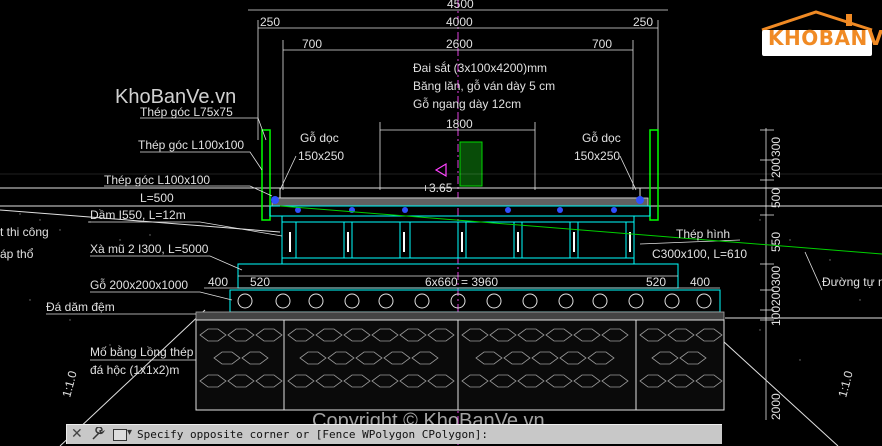 Image resolution: width=882 pixels, height=446 pixels. What do you see at coordinates (120, 435) in the screenshot?
I see `command-prompt-icon` at bounding box center [120, 435].